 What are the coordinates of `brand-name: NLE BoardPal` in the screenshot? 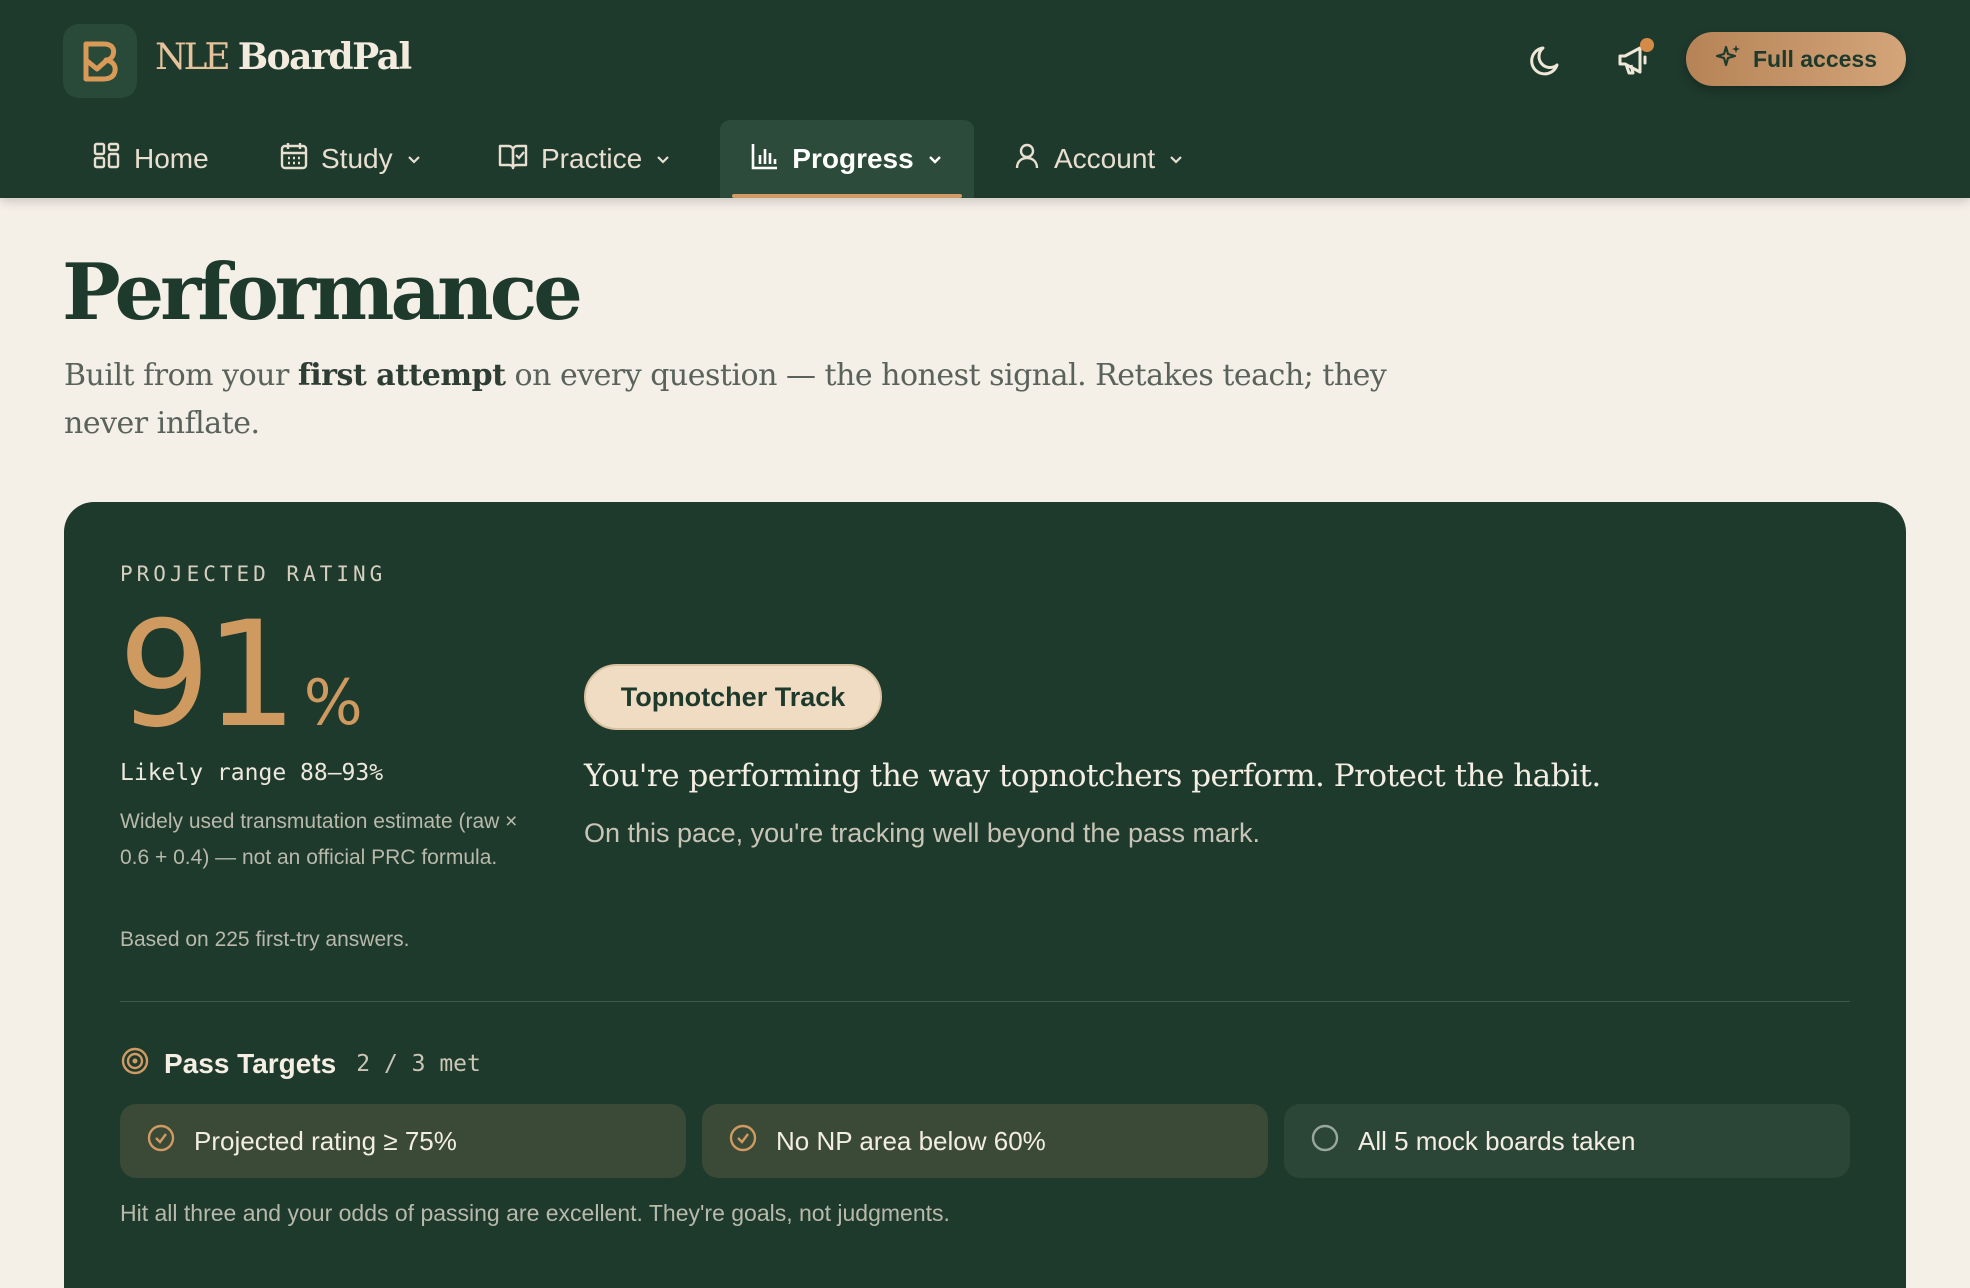 It's located at (284, 57).